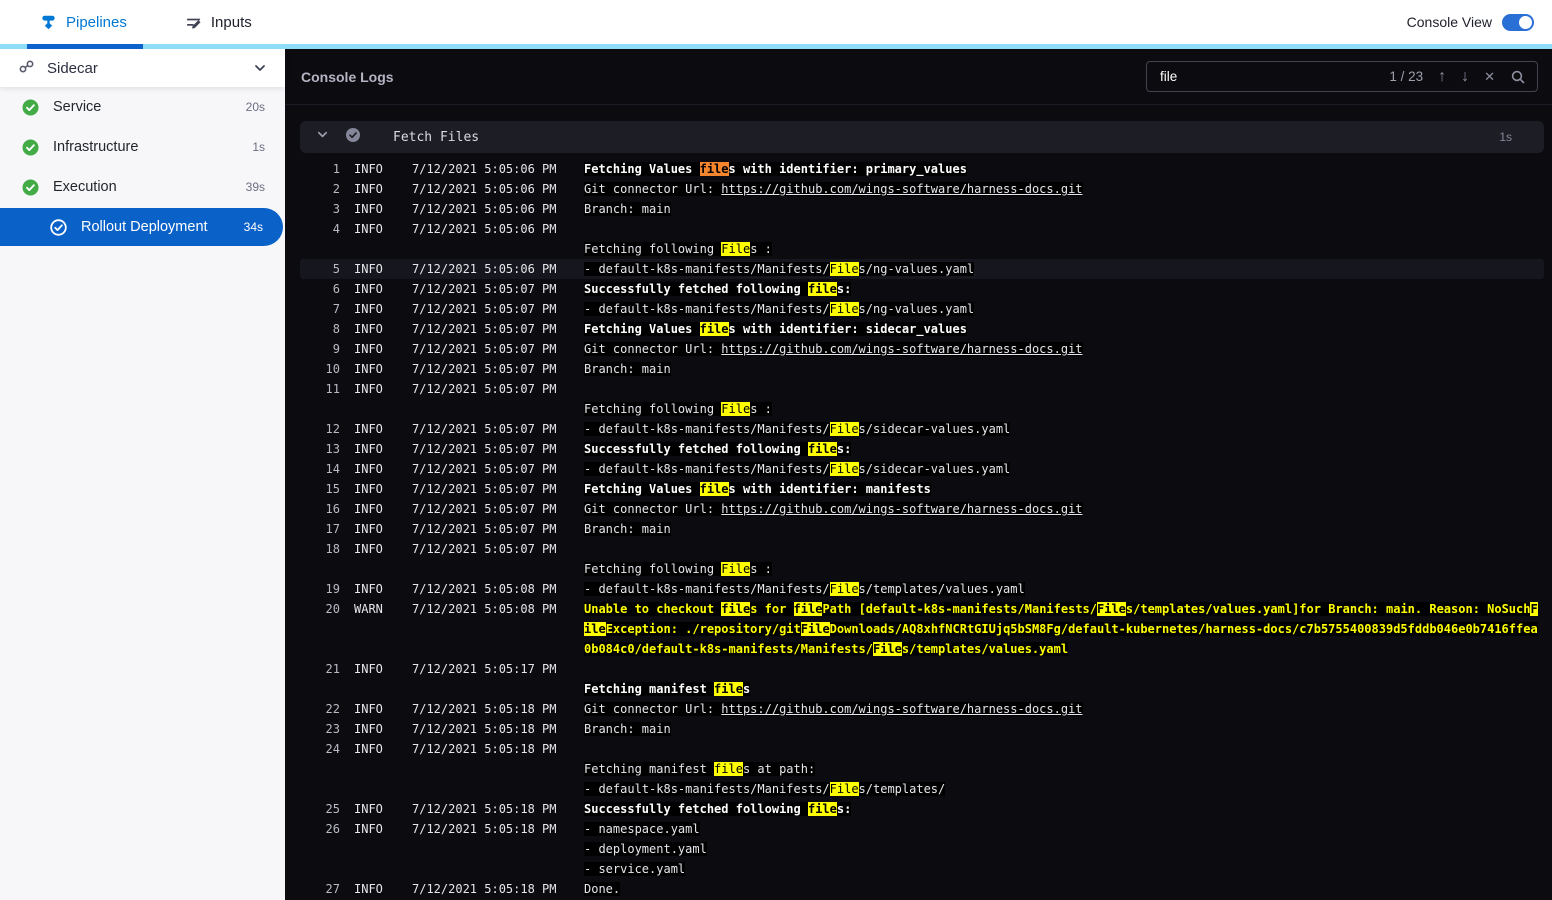 Image resolution: width=1552 pixels, height=900 pixels. I want to click on line-number: 6, so click(336, 289).